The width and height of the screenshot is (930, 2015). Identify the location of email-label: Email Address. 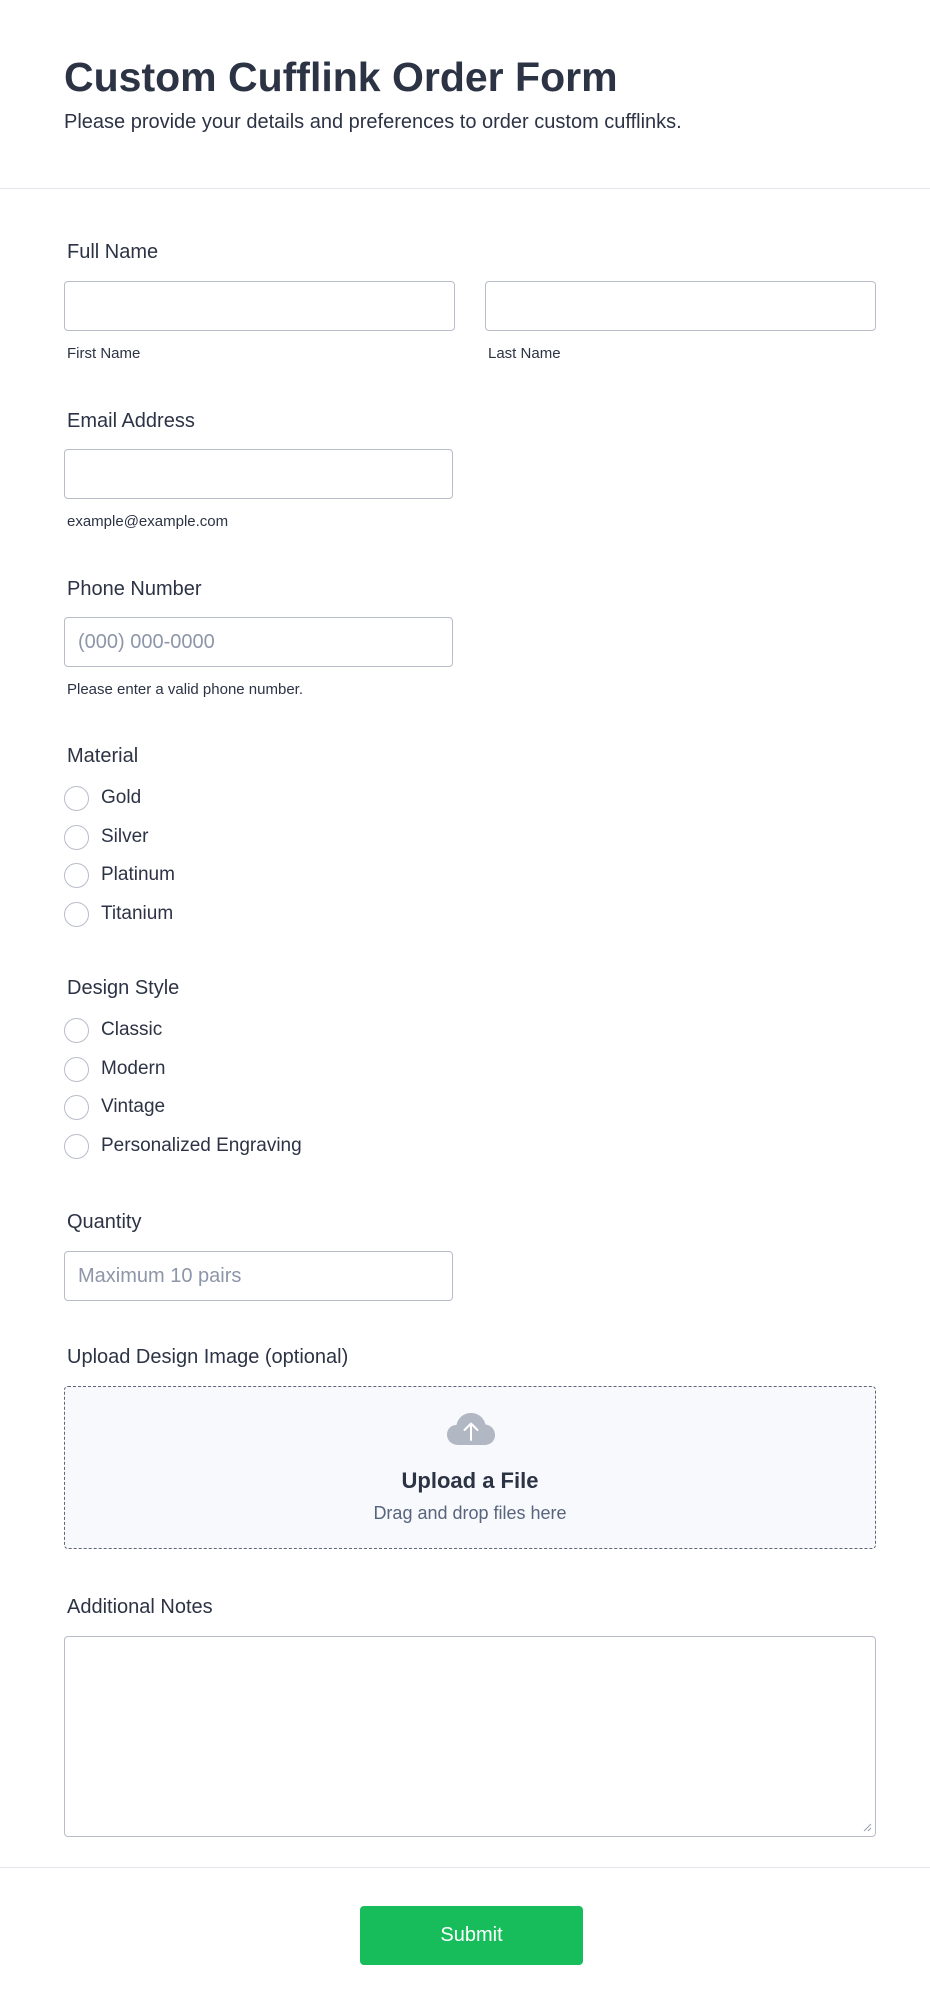
(131, 421).